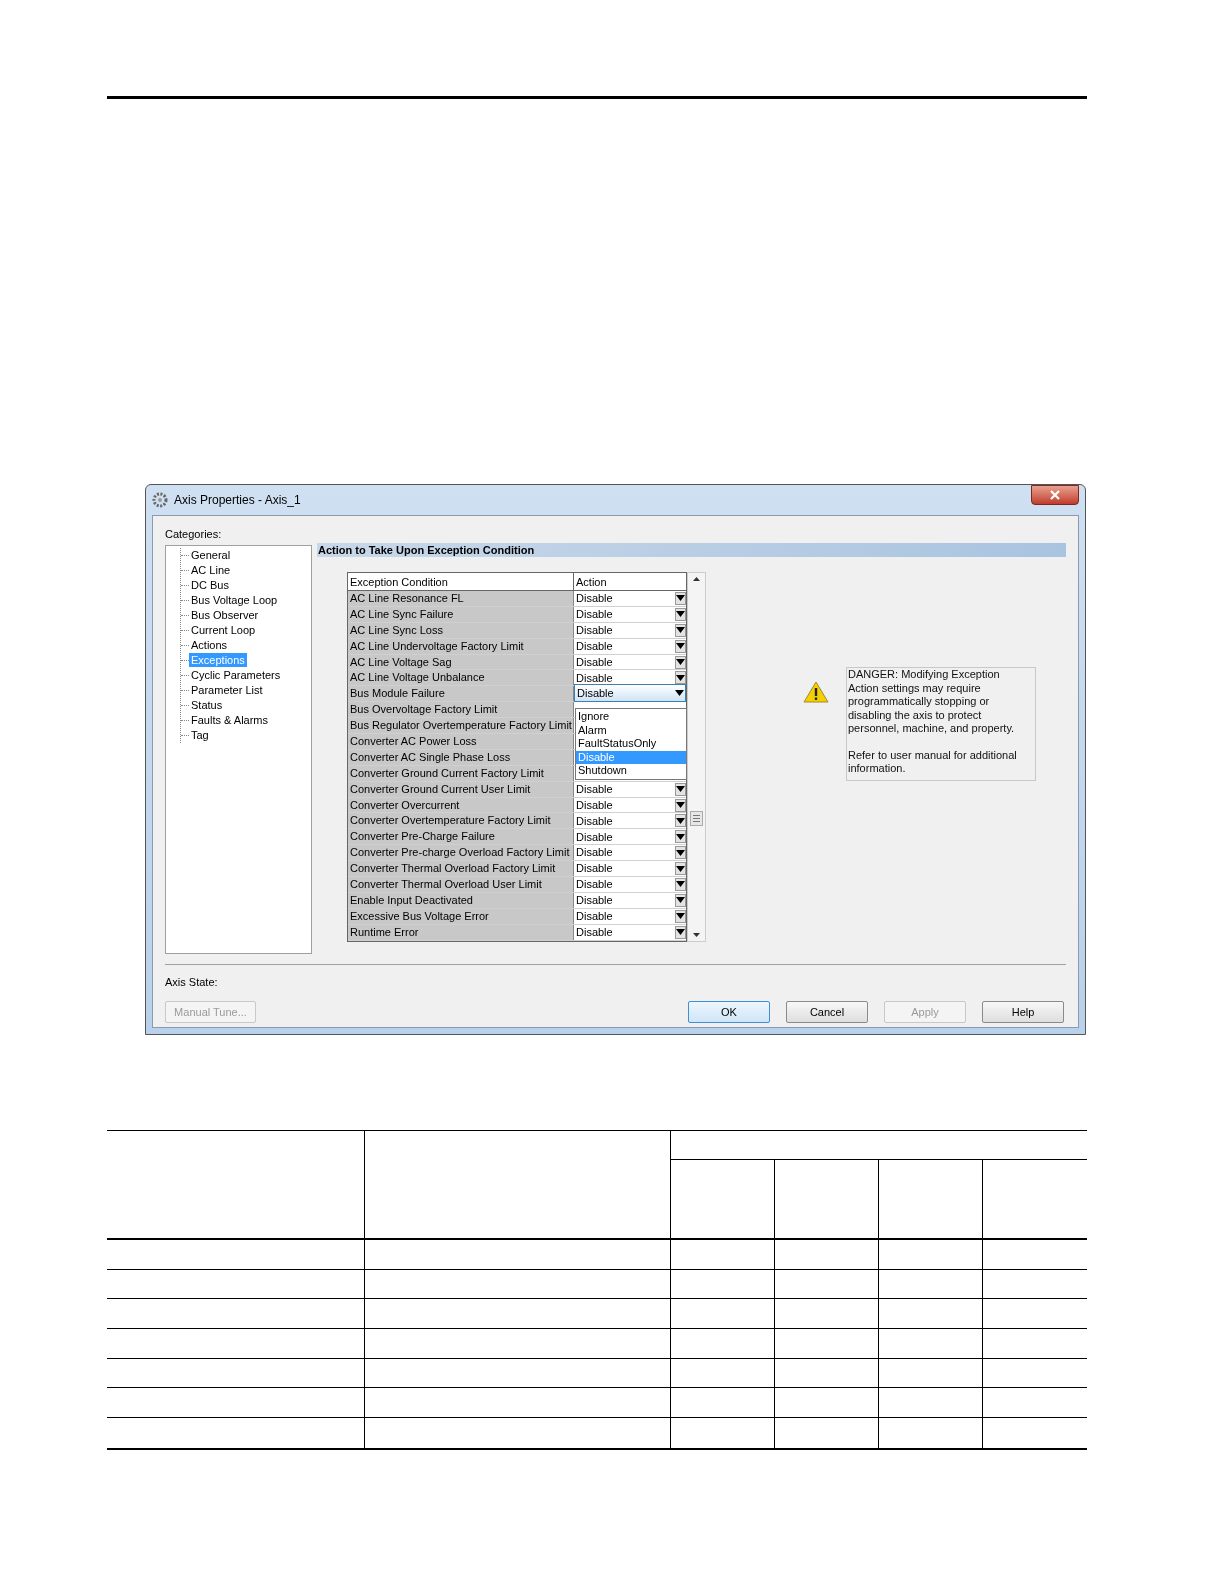 Image resolution: width=1224 pixels, height=1584 pixels. What do you see at coordinates (933, 762) in the screenshot?
I see `warning-text: Refer to user manual for additional information.` at bounding box center [933, 762].